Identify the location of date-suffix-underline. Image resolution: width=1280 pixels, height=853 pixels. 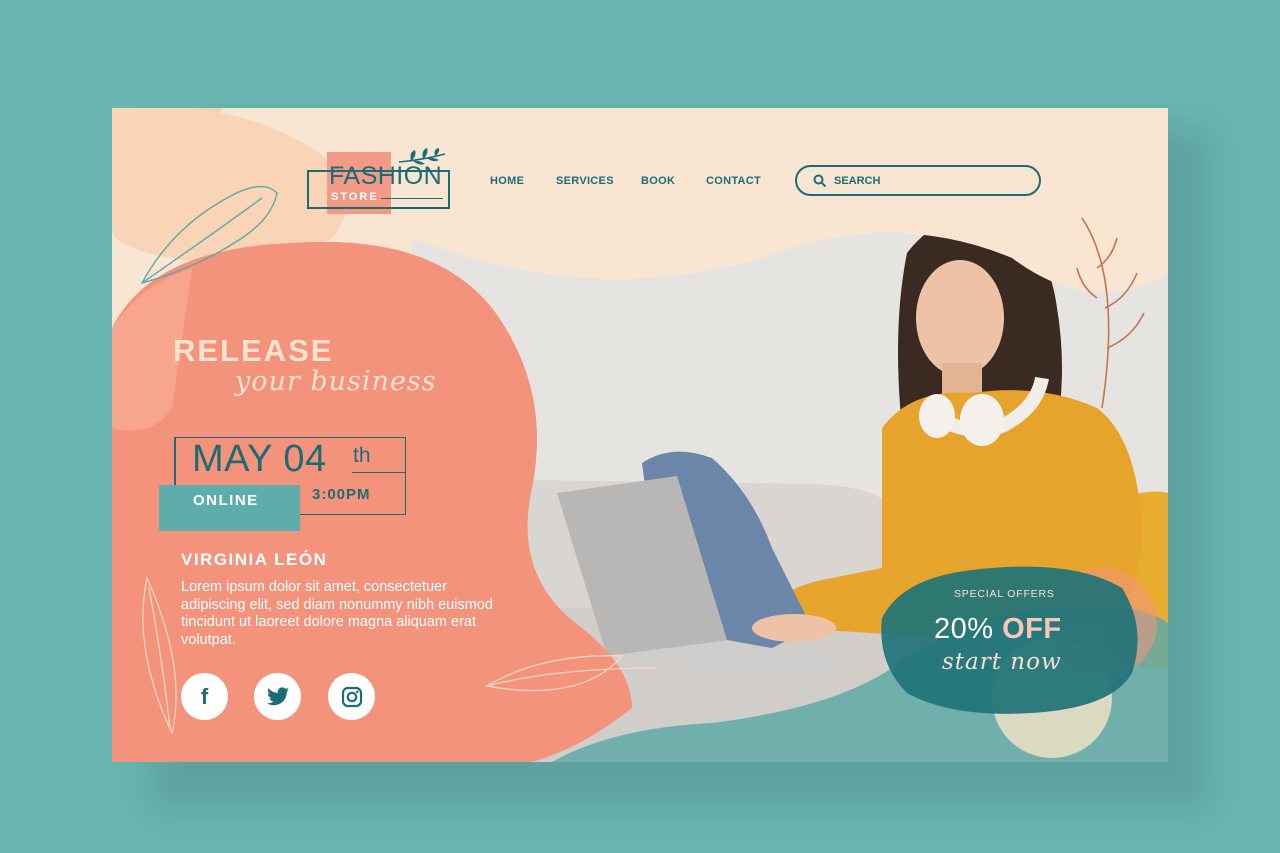
(379, 472).